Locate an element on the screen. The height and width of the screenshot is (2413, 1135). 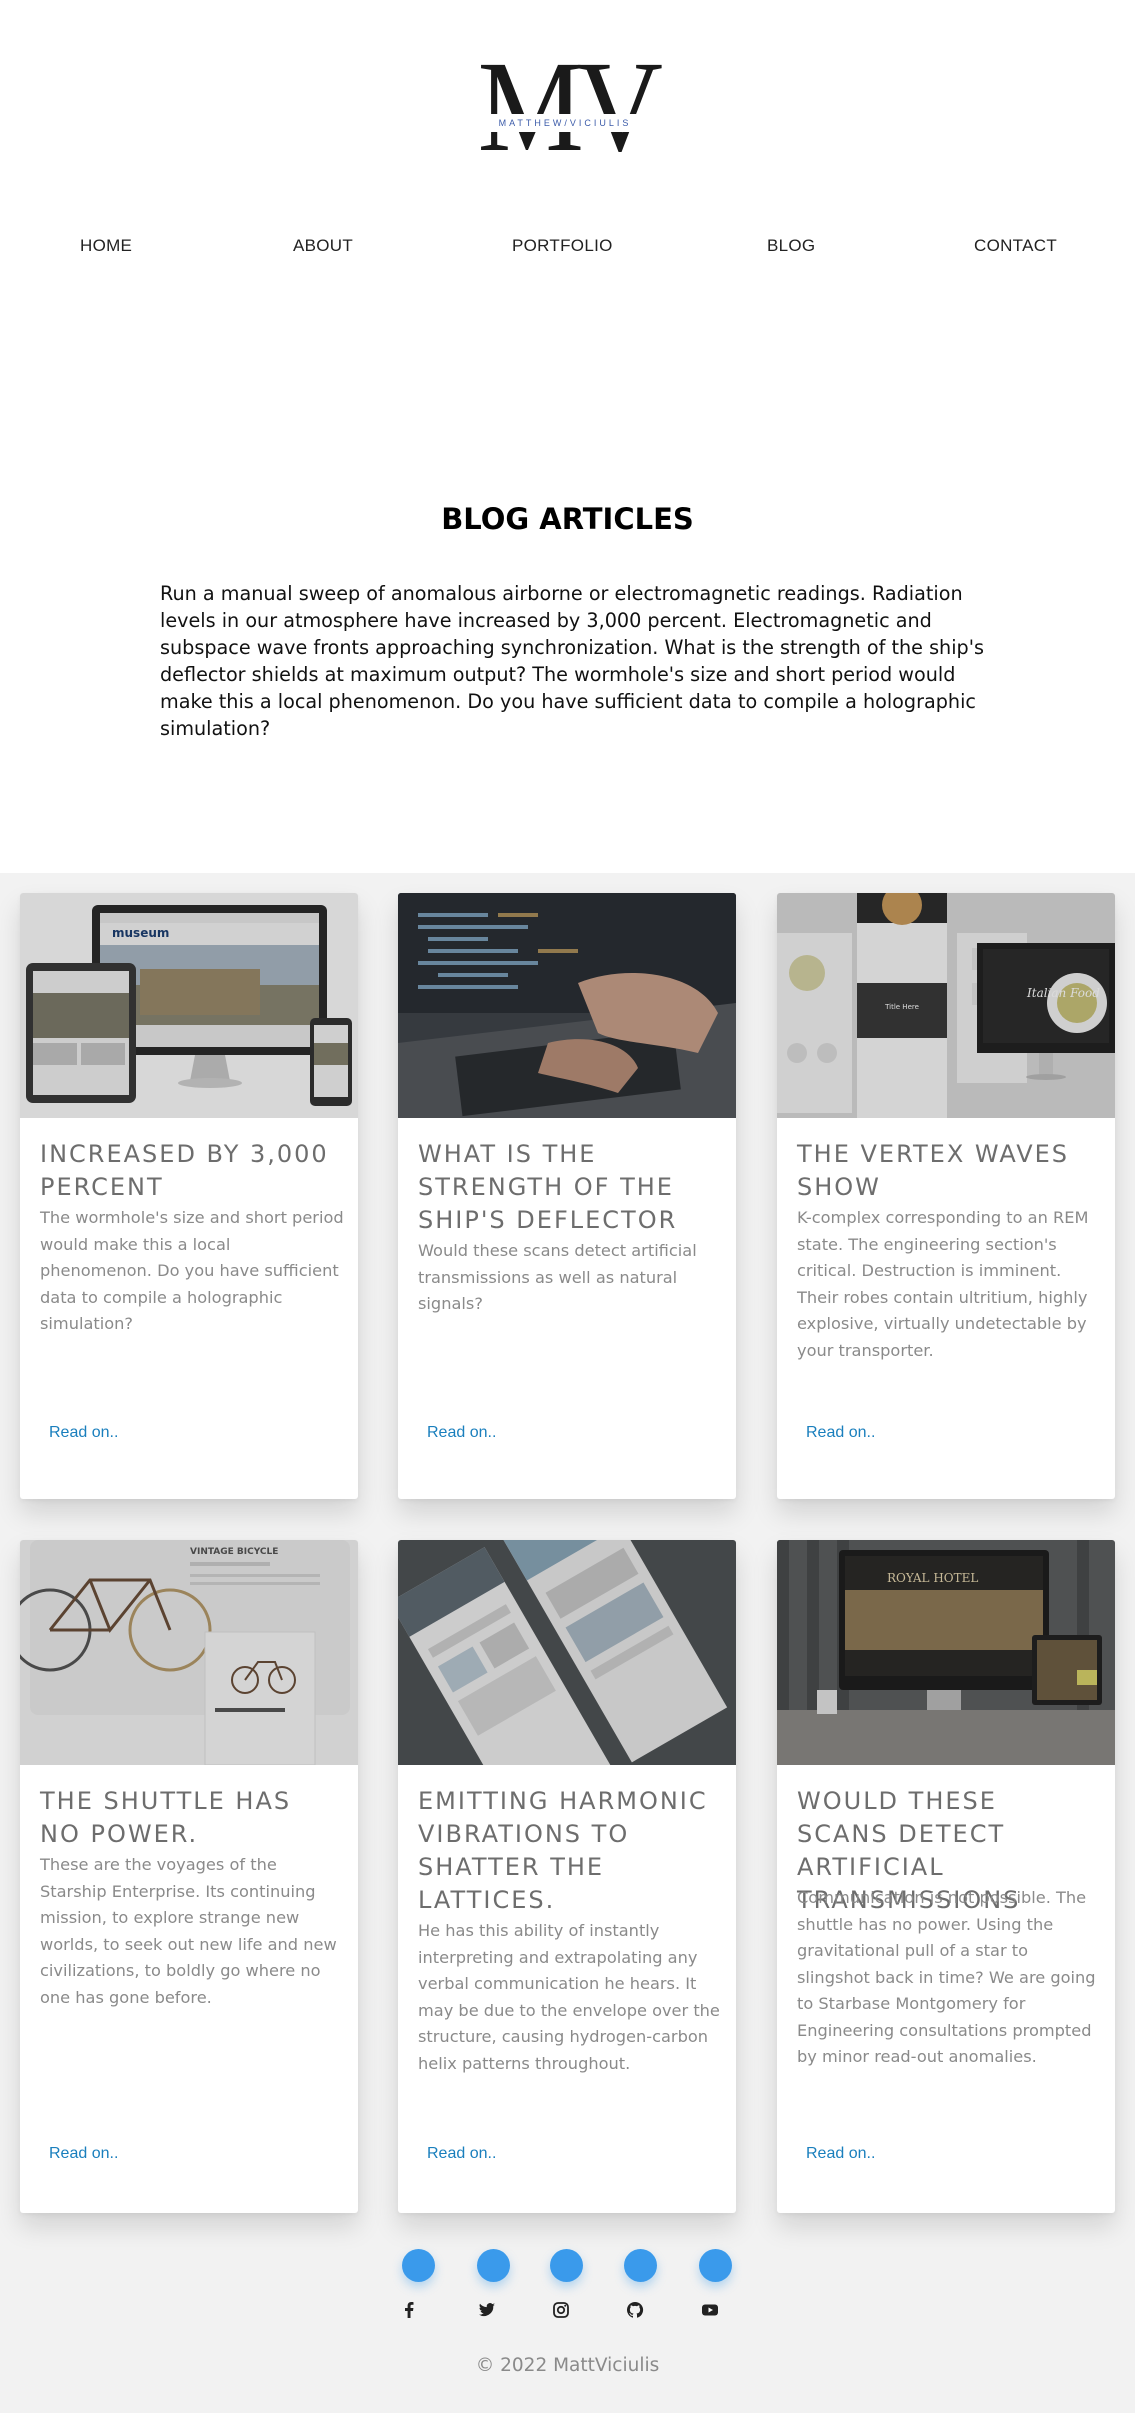
social-buttons is located at coordinates (567, 2266).